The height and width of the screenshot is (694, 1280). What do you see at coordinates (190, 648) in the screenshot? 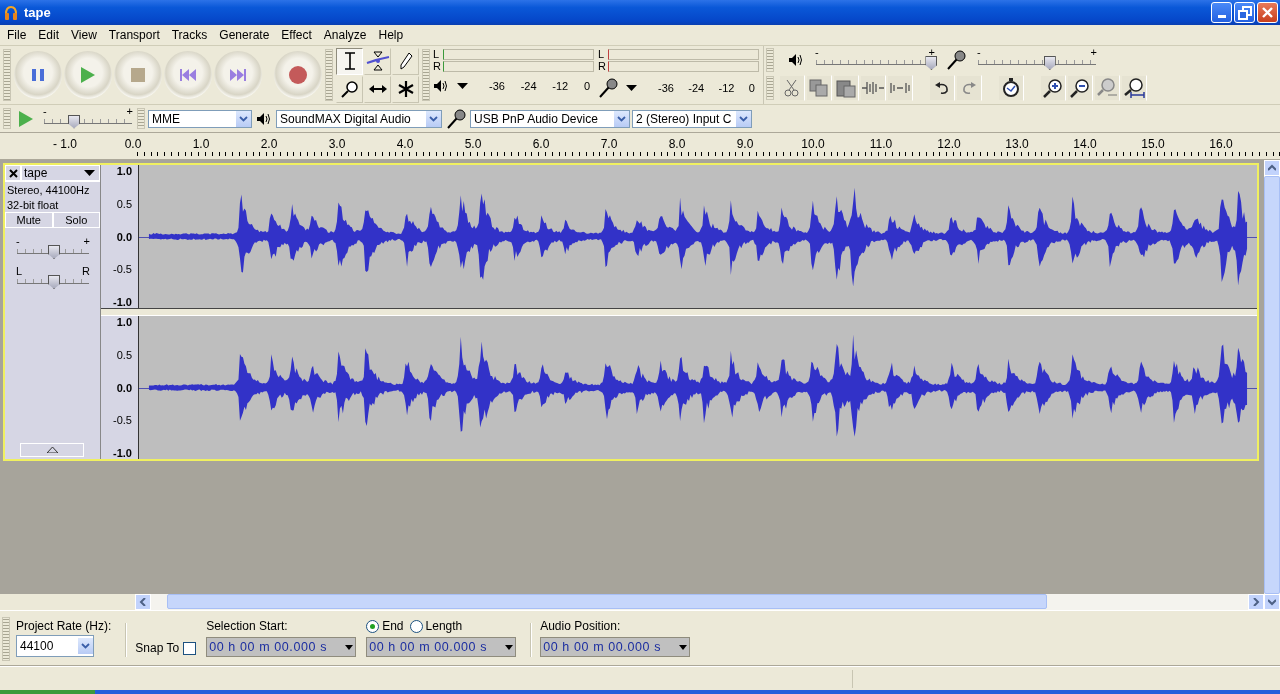
I see `snap-to-checkbox` at bounding box center [190, 648].